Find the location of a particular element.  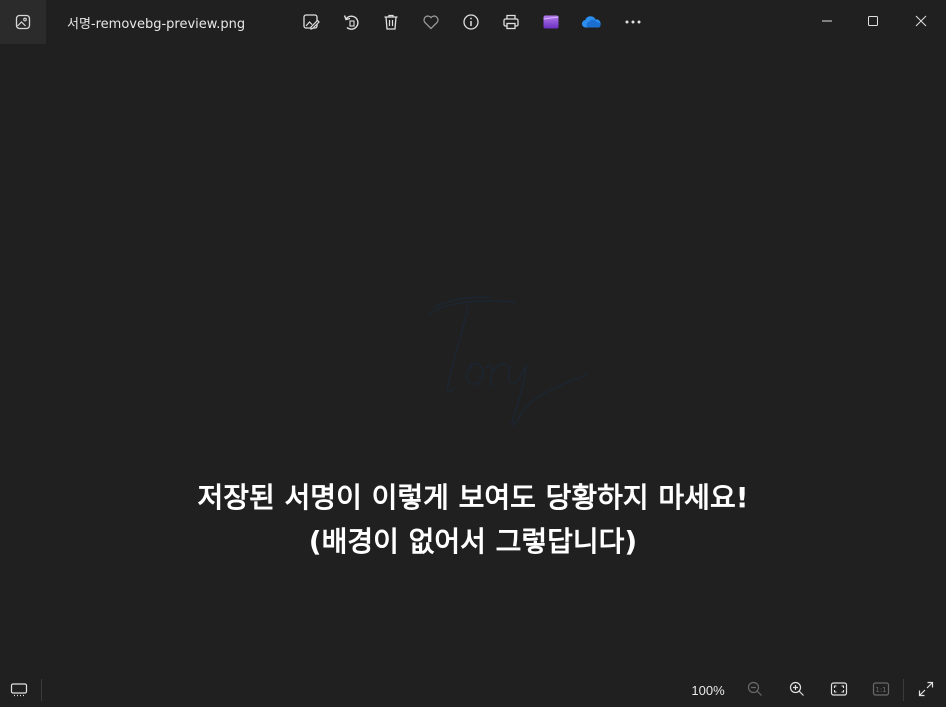

favorite-button is located at coordinates (431, 22).